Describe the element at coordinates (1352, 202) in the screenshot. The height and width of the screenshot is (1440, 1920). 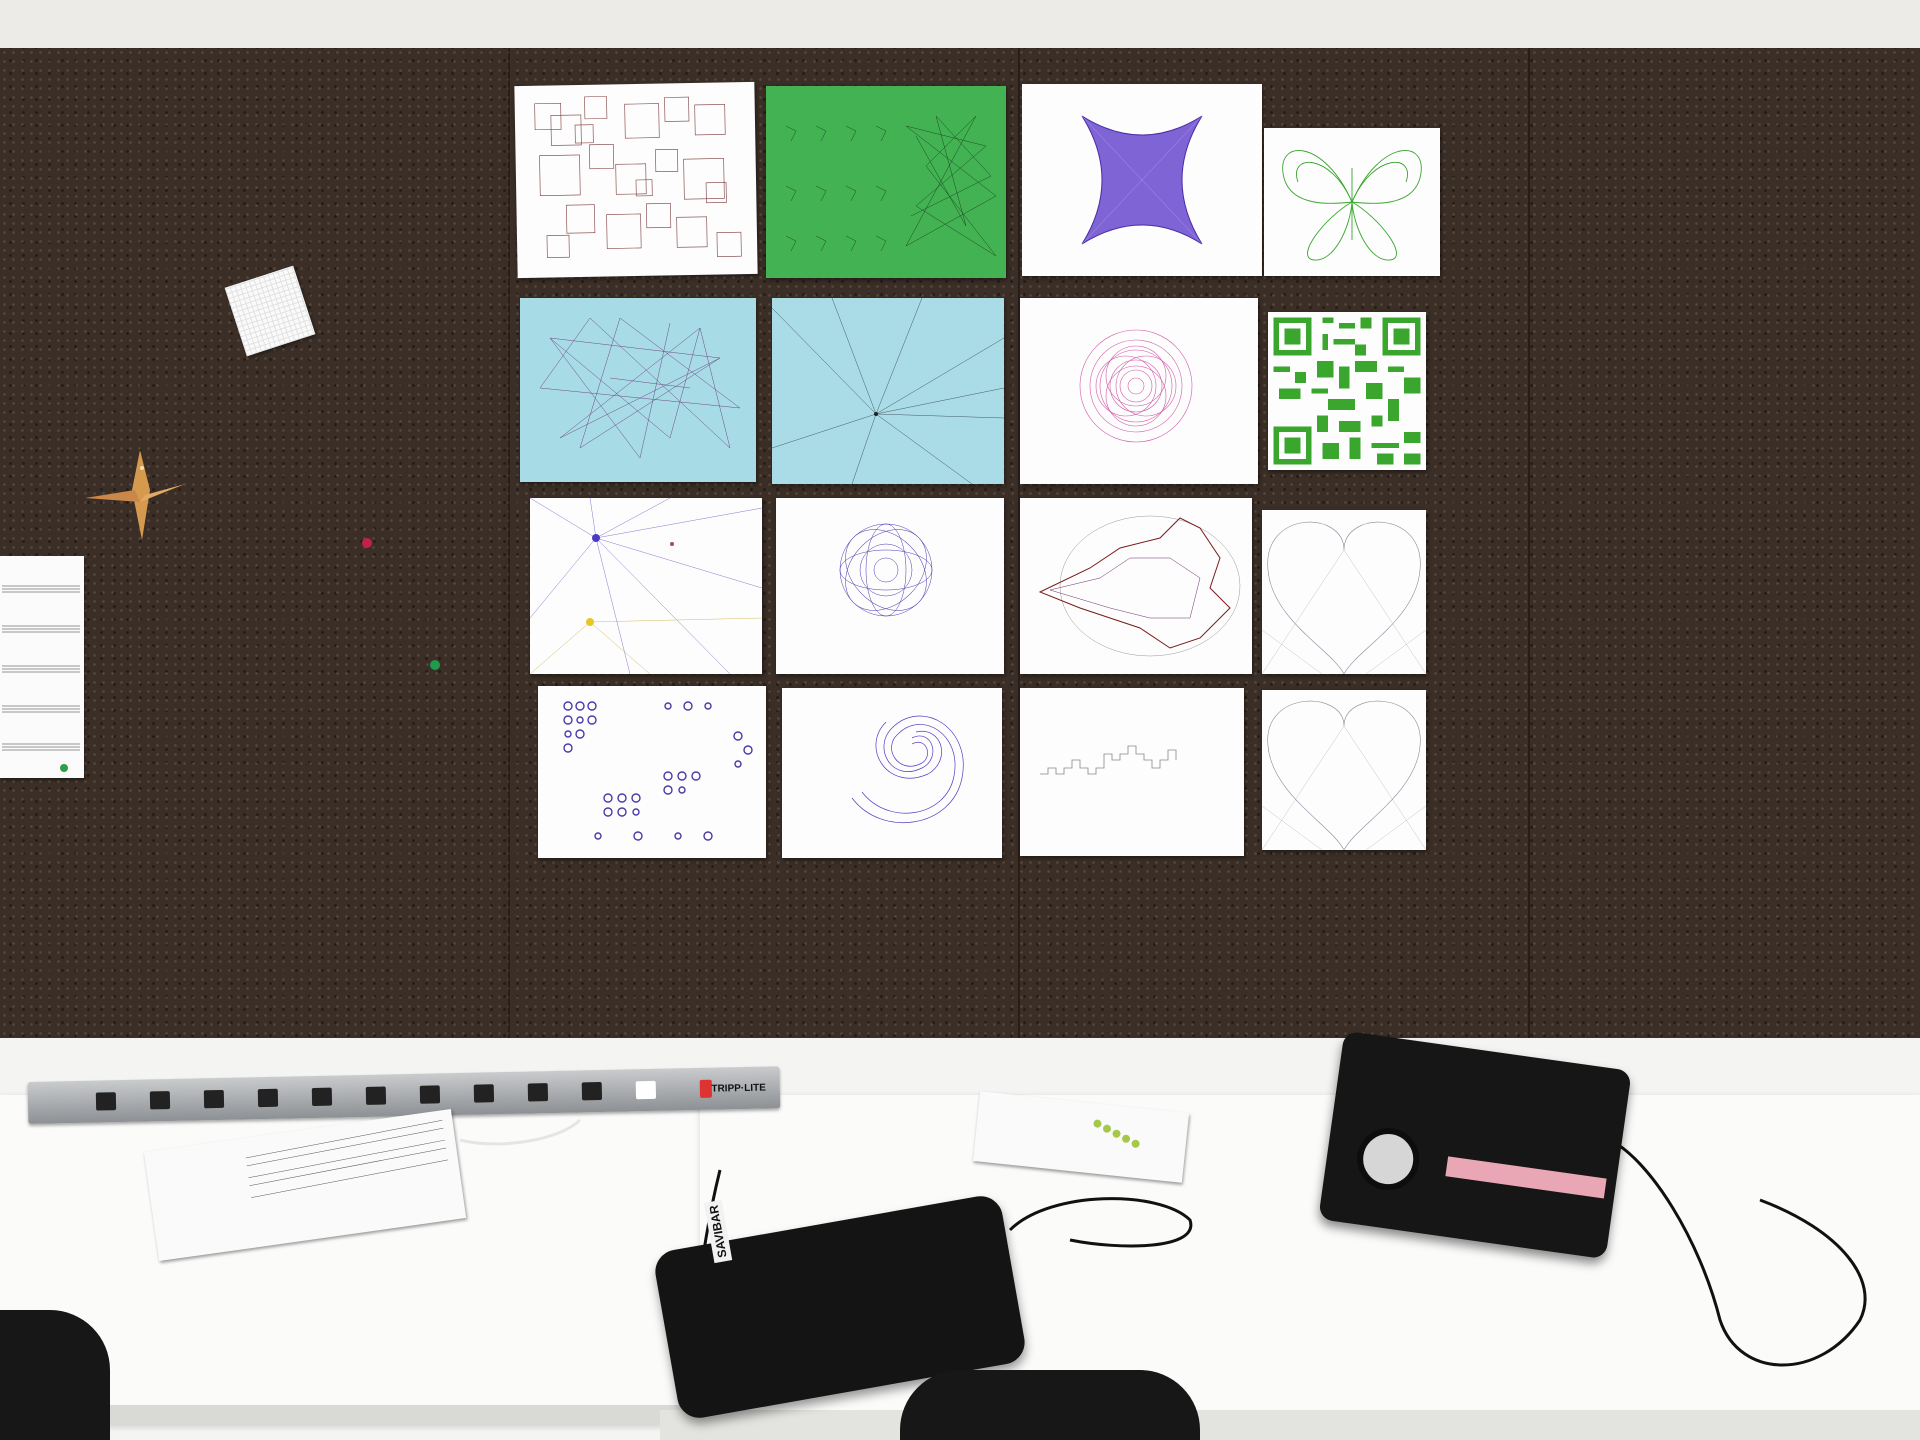
I see `artwork-green-butterfly` at that location.